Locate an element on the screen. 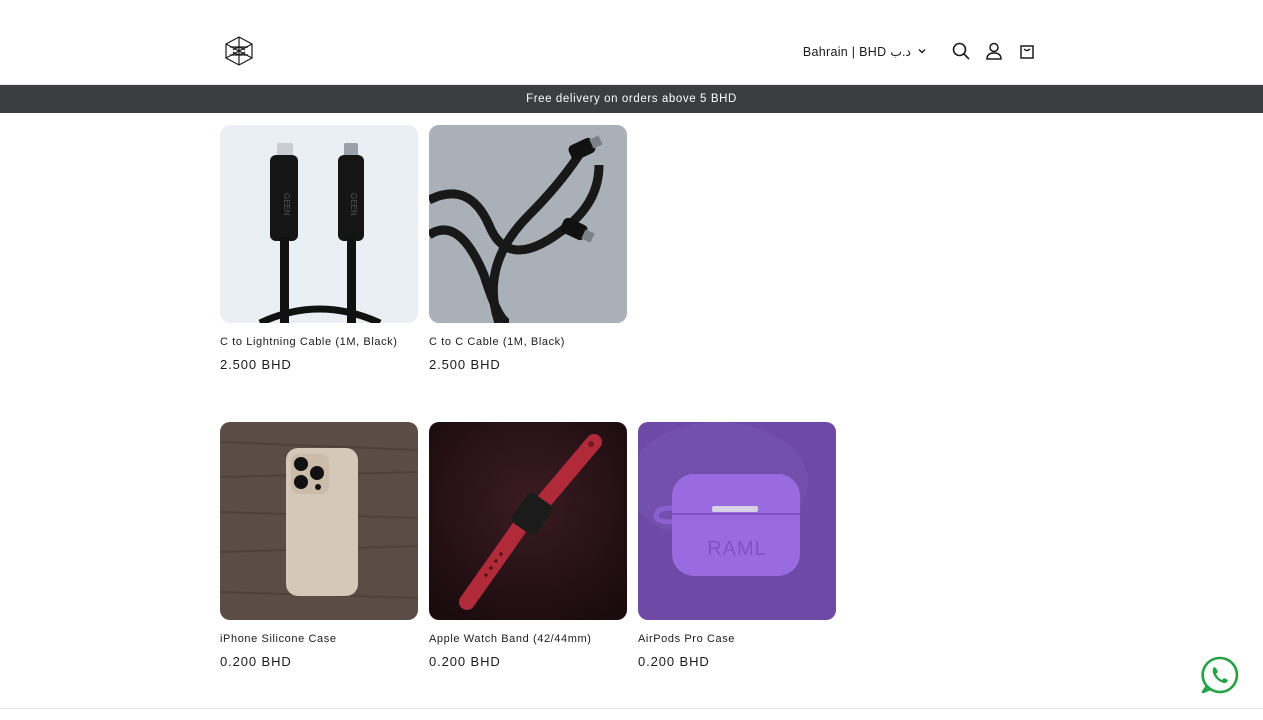  product-card: Apple Watch Band (42/44mm) 0.200 BHD is located at coordinates (528, 545).